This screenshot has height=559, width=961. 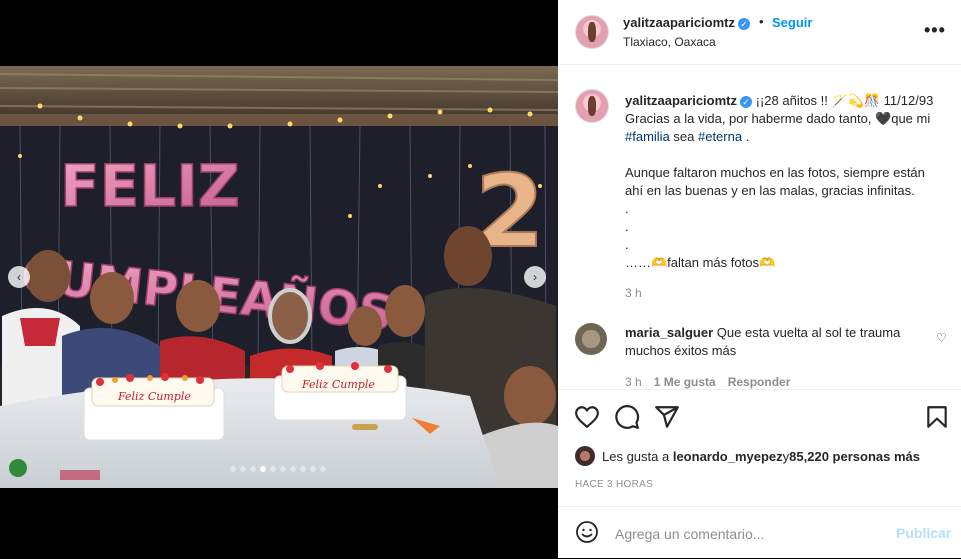 I want to click on hashtag-eterna: #eterna, so click(x=720, y=136).